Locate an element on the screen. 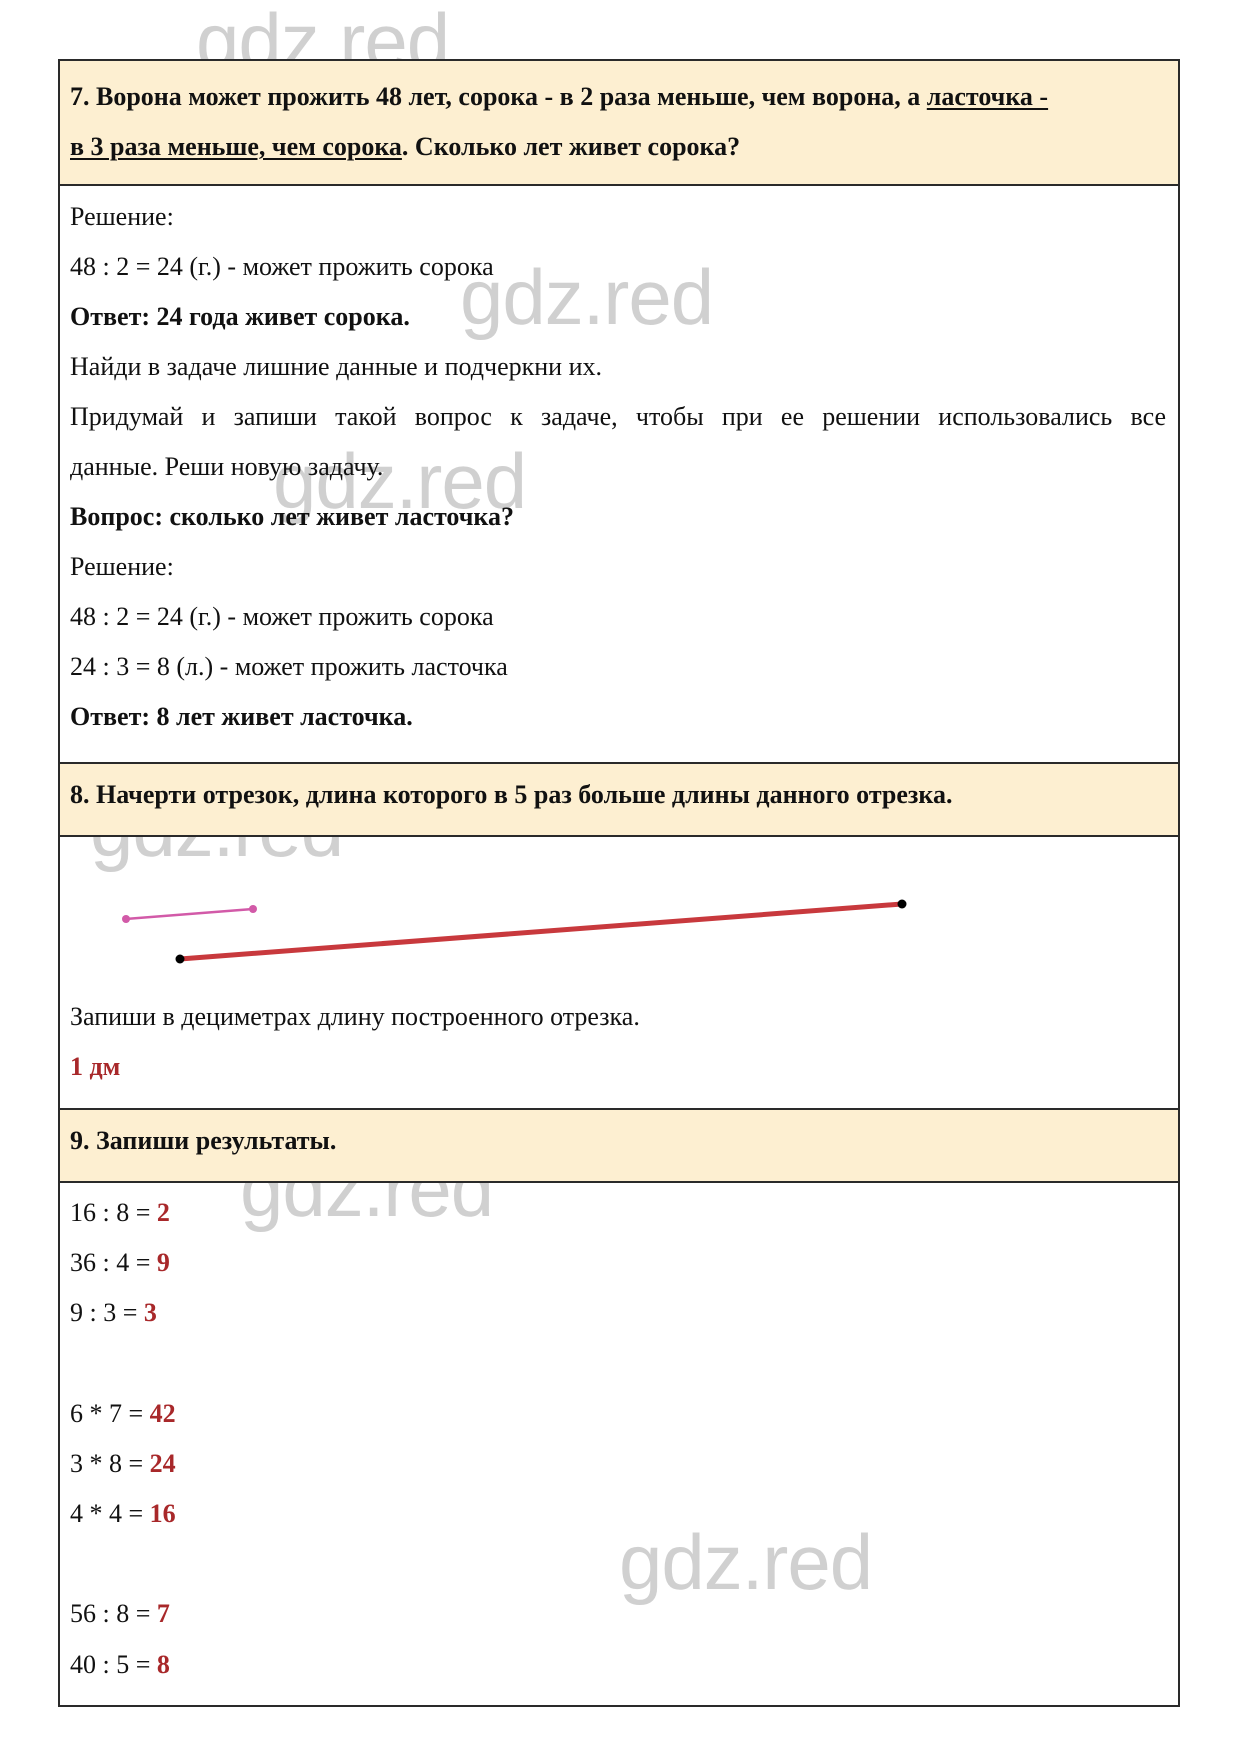  equation: 56 : 8 = 7 is located at coordinates (618, 1614).